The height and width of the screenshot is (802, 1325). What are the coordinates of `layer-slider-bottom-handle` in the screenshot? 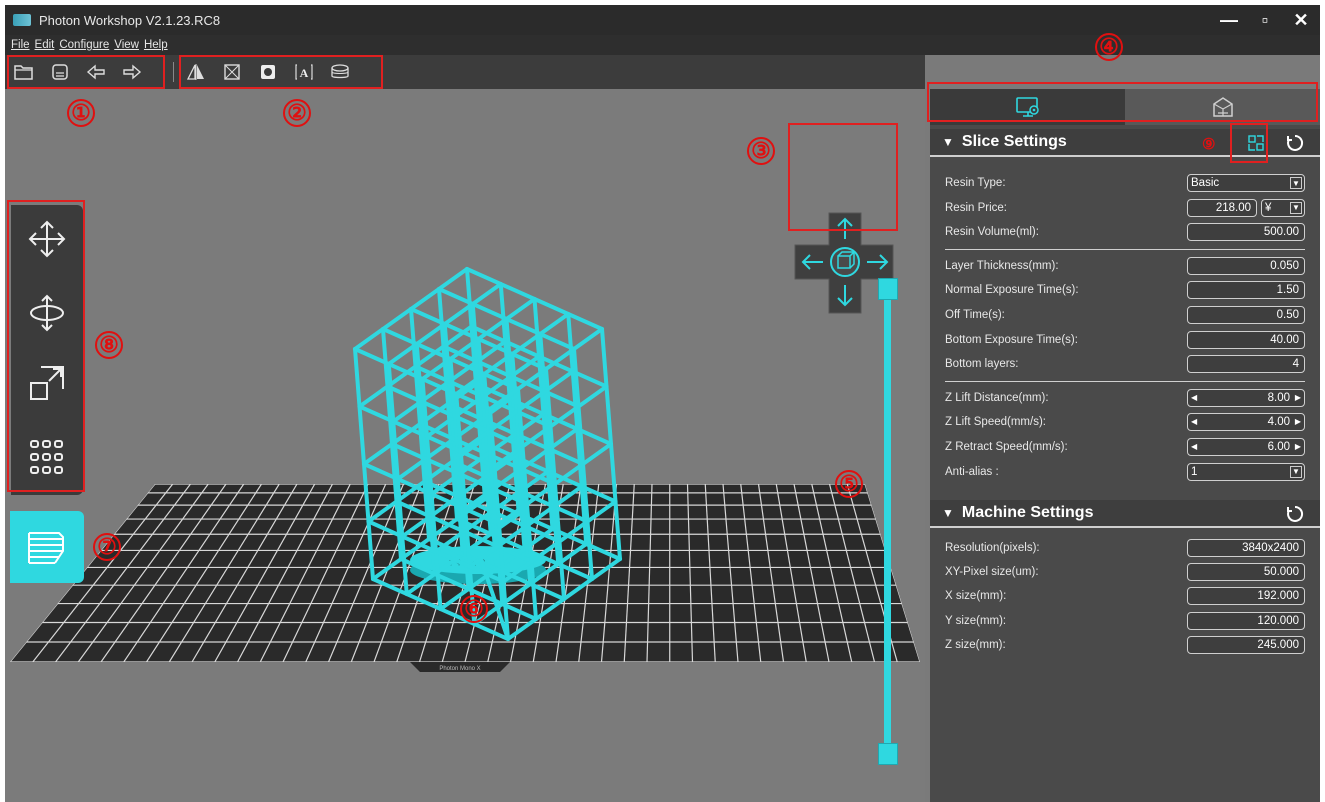 It's located at (888, 754).